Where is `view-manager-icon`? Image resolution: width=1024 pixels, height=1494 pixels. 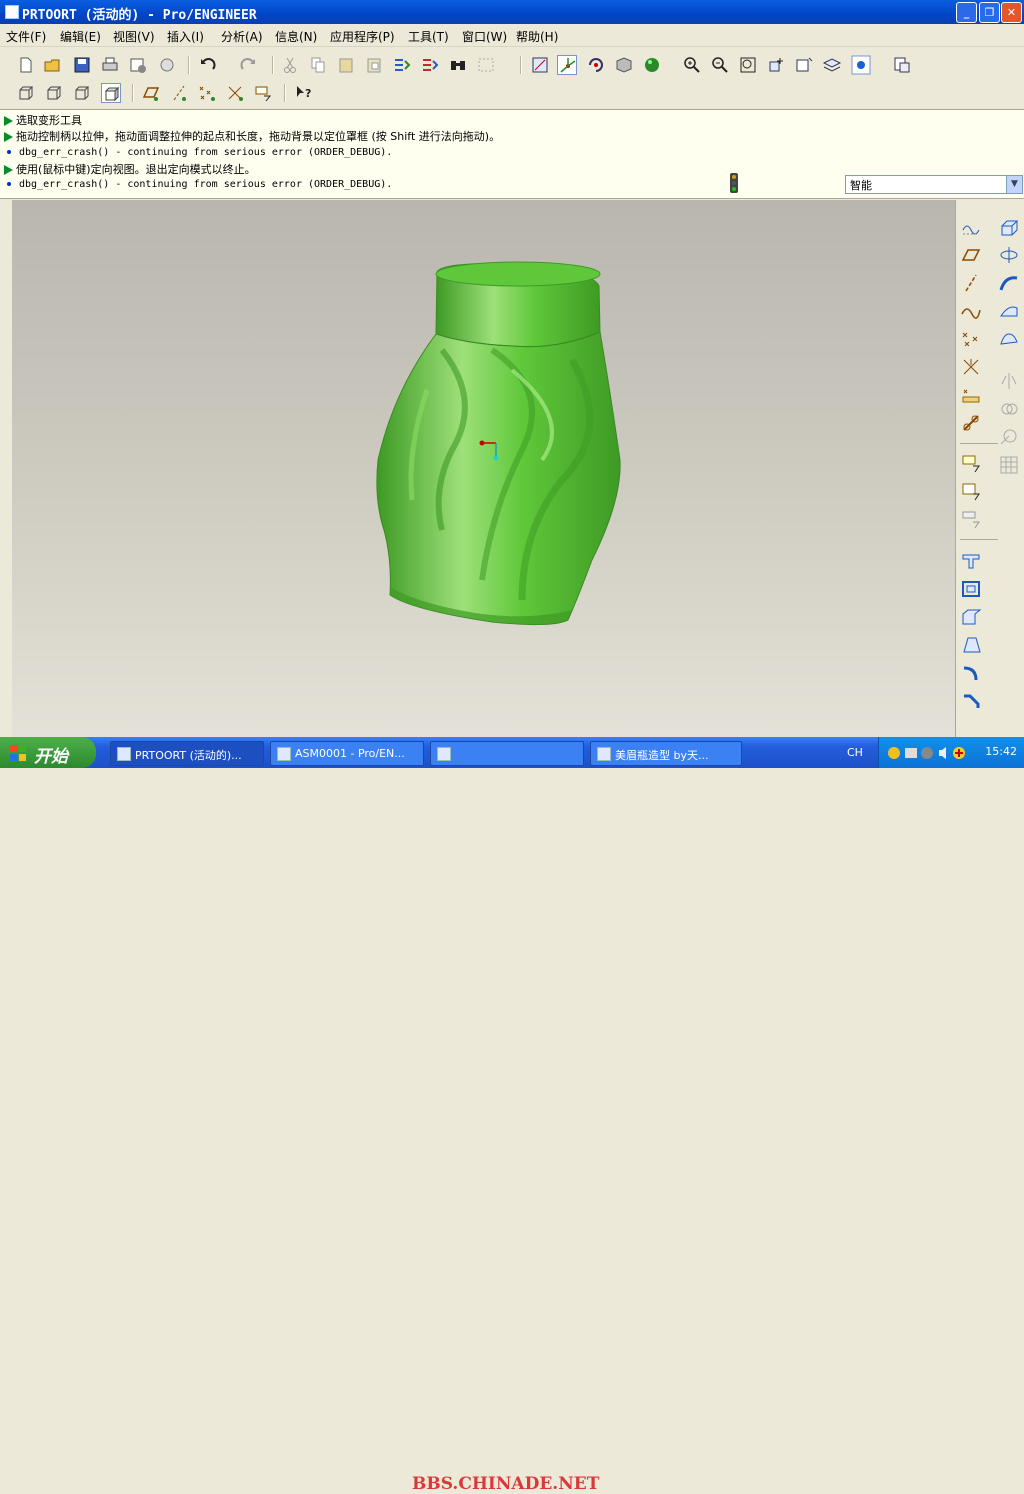
view-manager-icon is located at coordinates (804, 65).